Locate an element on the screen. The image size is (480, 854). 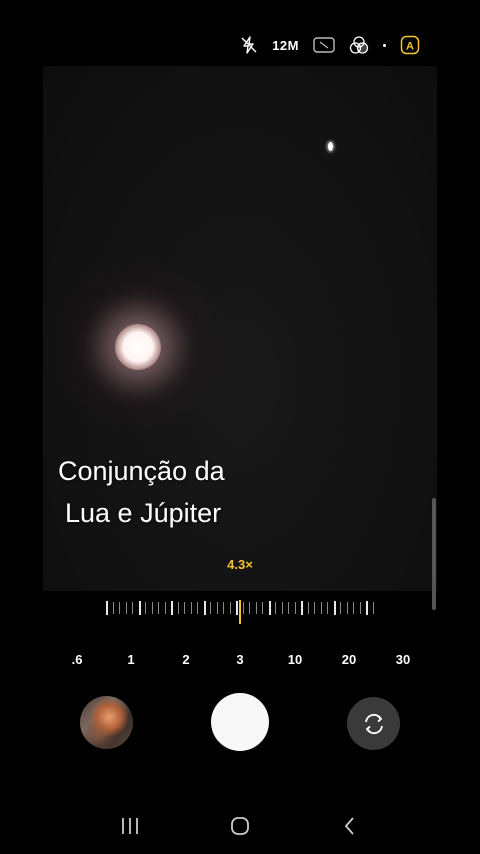
filter-icon is located at coordinates (359, 45).